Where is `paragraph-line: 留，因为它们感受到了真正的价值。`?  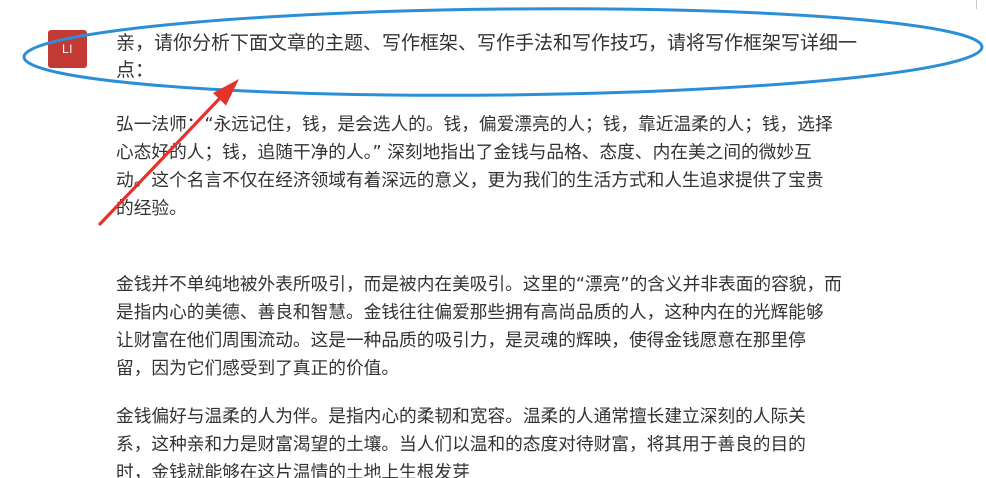 paragraph-line: 留，因为它们感受到了真正的价值。 is located at coordinates (258, 369).